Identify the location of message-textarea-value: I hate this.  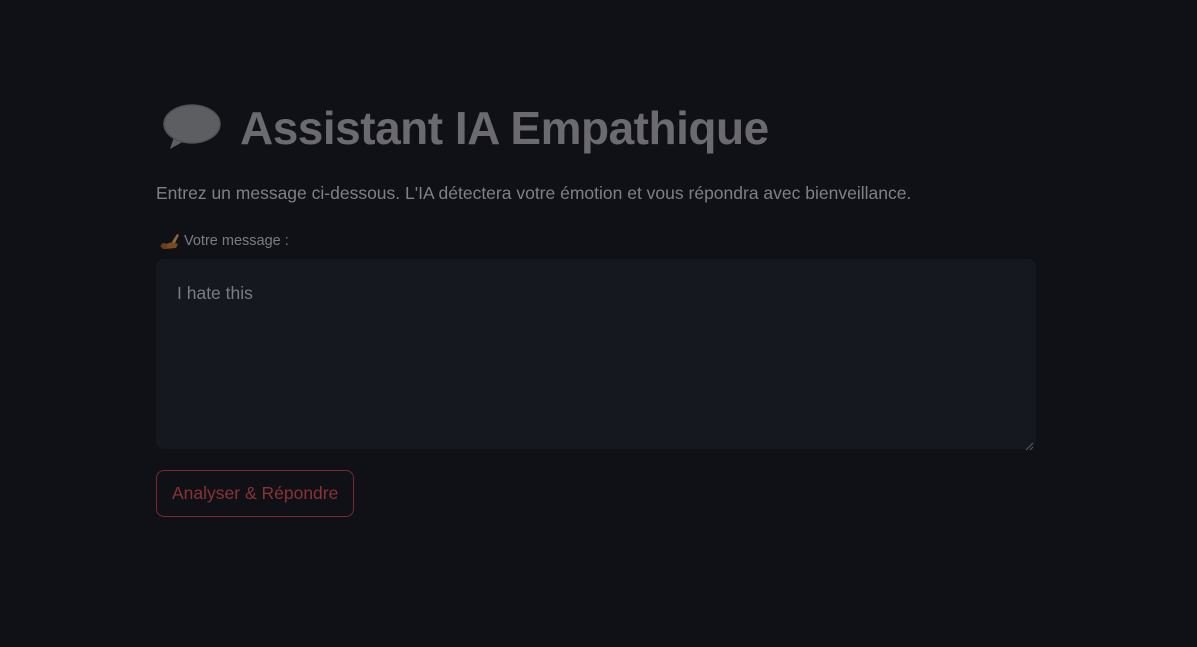
(215, 293).